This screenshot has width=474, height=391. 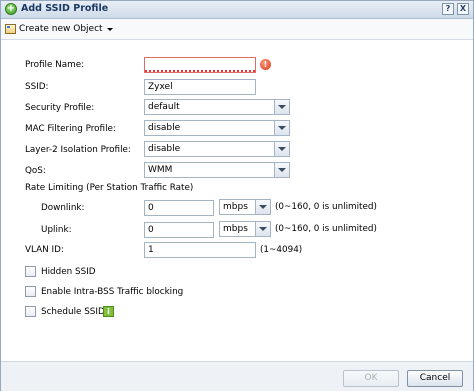 What do you see at coordinates (237, 29) in the screenshot?
I see `toolbar: Create new Object` at bounding box center [237, 29].